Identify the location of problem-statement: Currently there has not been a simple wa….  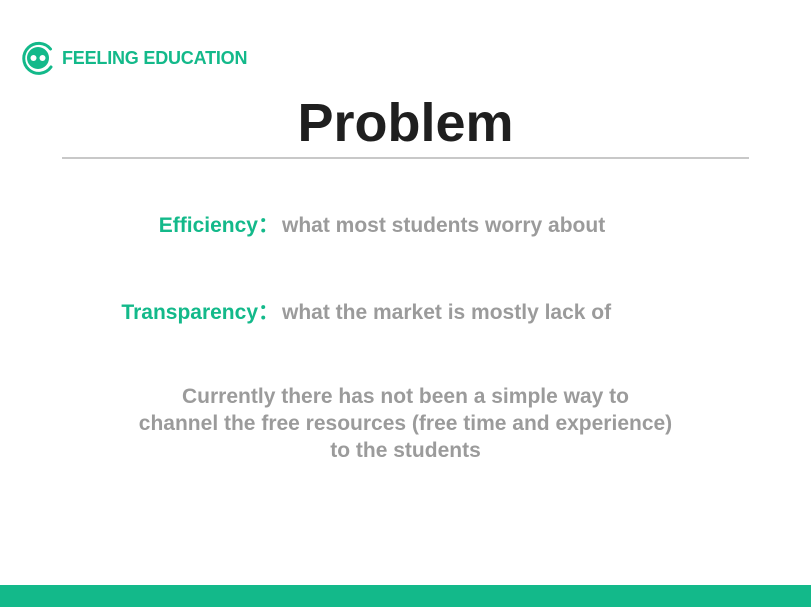
(405, 423).